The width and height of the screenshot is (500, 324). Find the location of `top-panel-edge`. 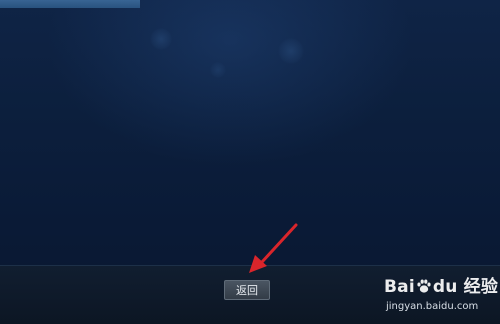

top-panel-edge is located at coordinates (70, 4).